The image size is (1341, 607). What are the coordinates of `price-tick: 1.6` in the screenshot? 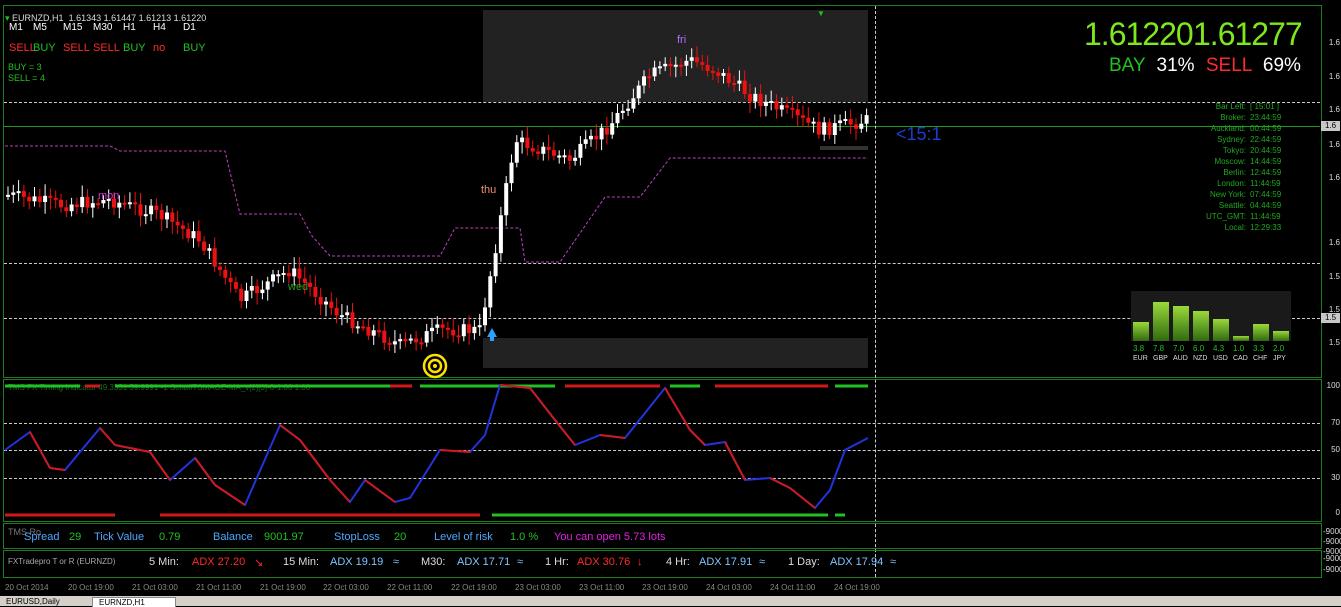 It's located at (1334, 242).